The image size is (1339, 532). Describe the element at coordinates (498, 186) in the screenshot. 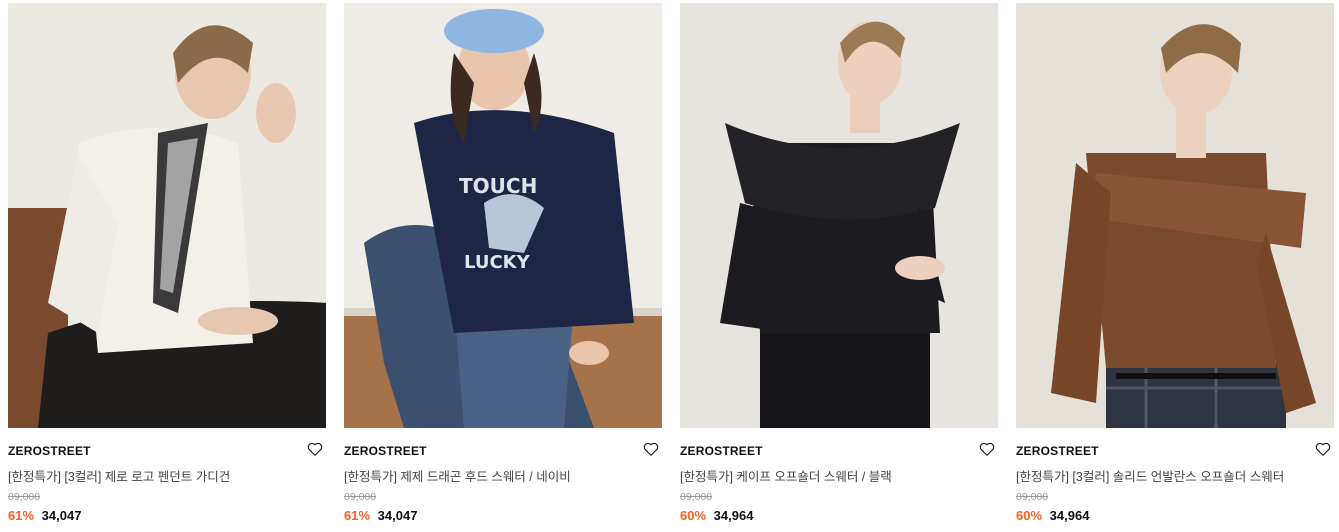

I see `svg-text: TOUCH` at that location.